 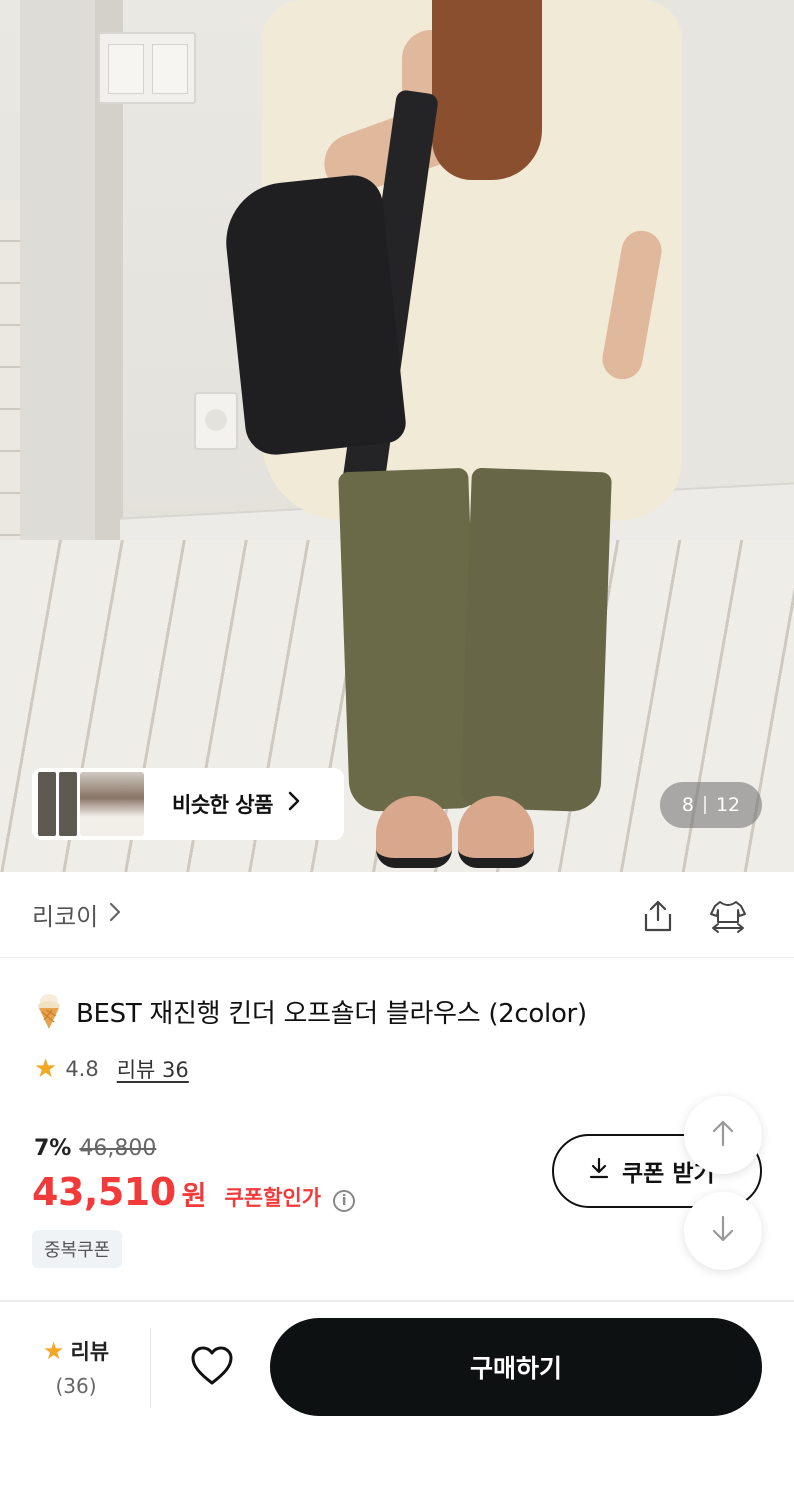 I want to click on ice-cream-icon, so click(x=49, y=1011).